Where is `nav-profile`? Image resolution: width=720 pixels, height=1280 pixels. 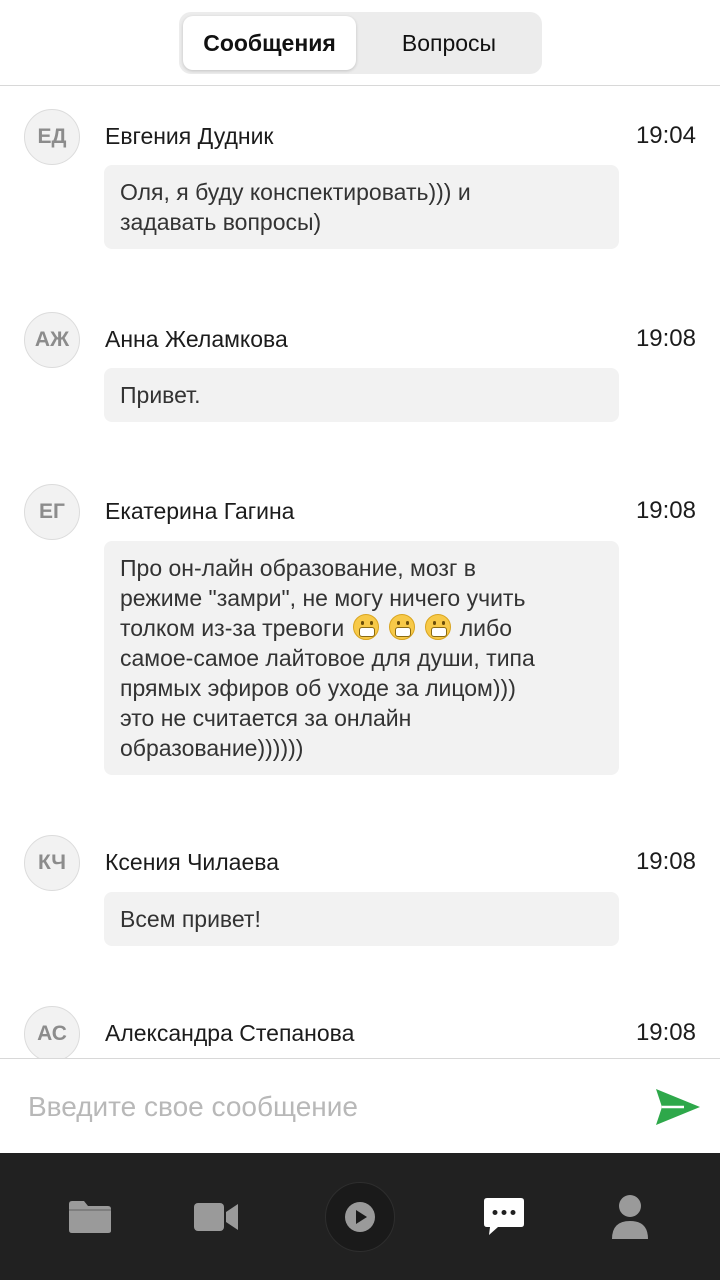 nav-profile is located at coordinates (630, 1217).